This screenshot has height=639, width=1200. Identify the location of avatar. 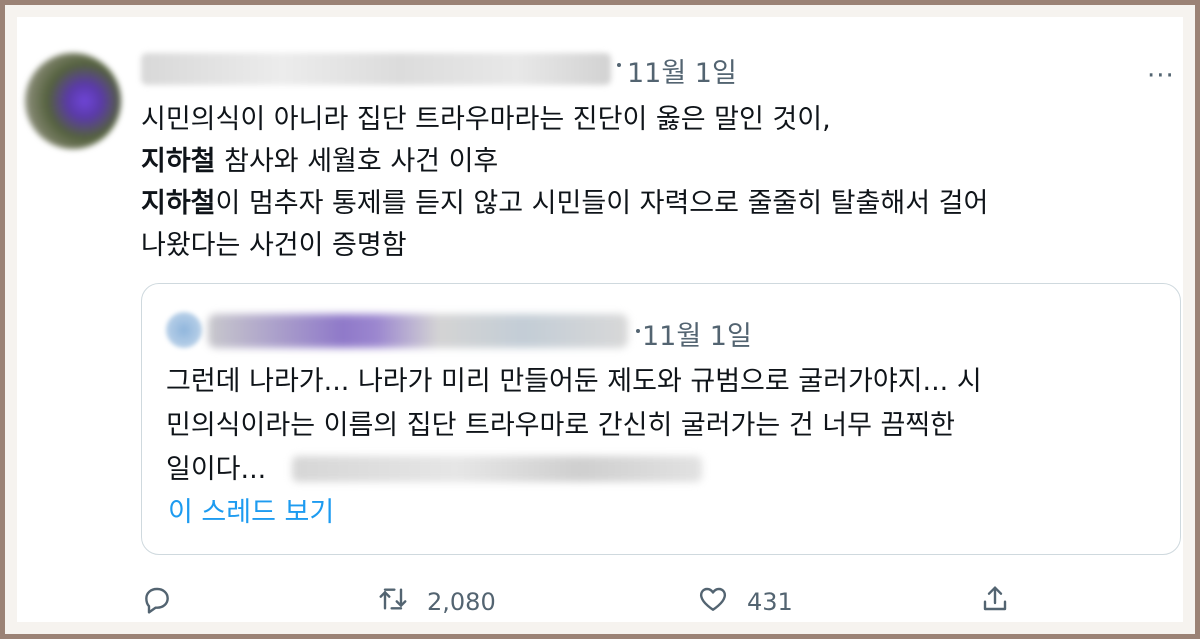
(73, 101).